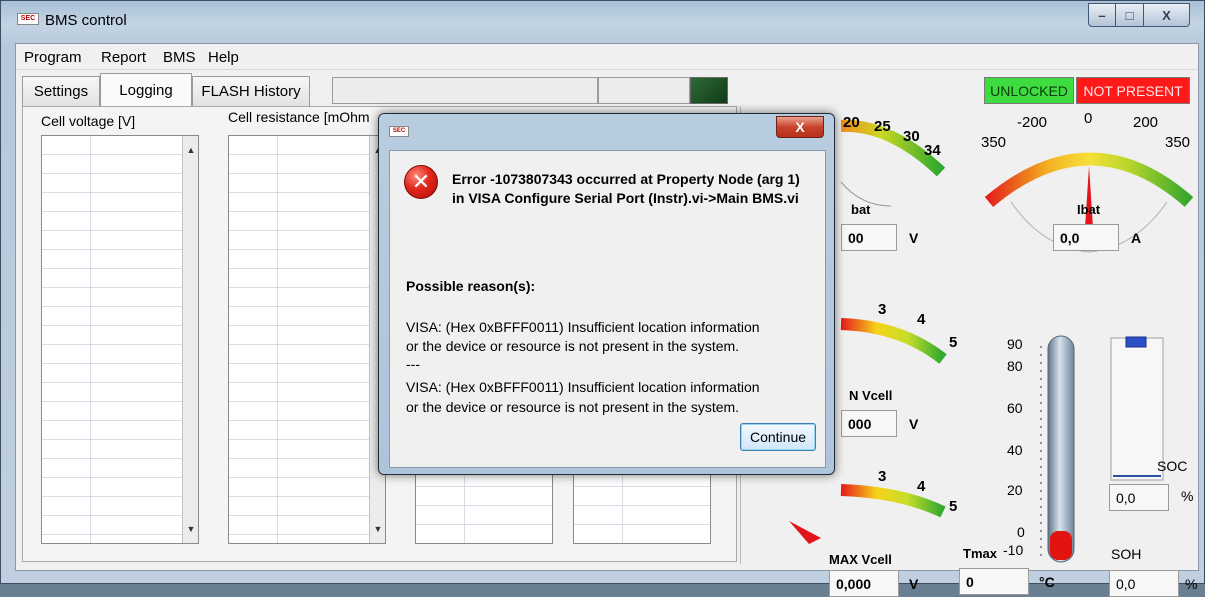 This screenshot has height=597, width=1205. Describe the element at coordinates (882, 126) in the screenshot. I see `ubat-tick-label: 25` at that location.